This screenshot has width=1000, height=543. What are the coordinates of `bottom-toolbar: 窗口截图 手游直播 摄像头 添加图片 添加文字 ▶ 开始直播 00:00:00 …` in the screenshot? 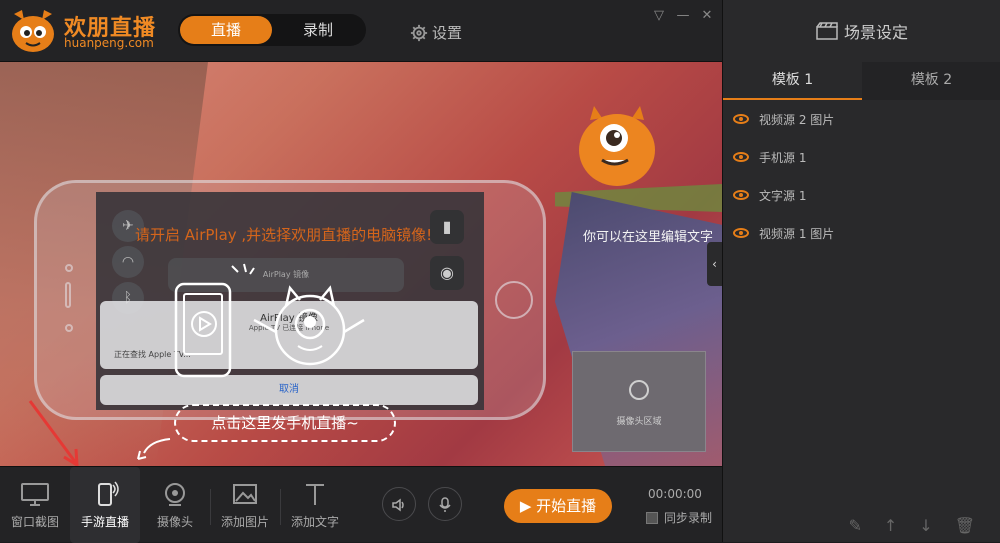 It's located at (361, 504).